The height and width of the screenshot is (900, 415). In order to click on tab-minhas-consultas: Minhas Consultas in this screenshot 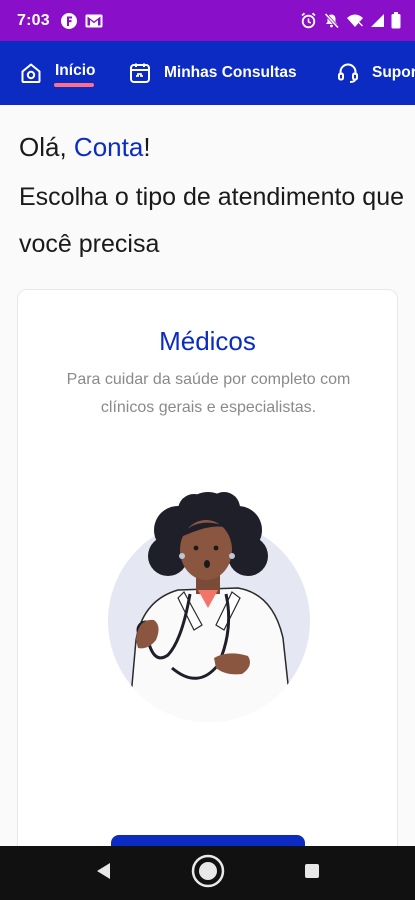, I will do `click(212, 73)`.